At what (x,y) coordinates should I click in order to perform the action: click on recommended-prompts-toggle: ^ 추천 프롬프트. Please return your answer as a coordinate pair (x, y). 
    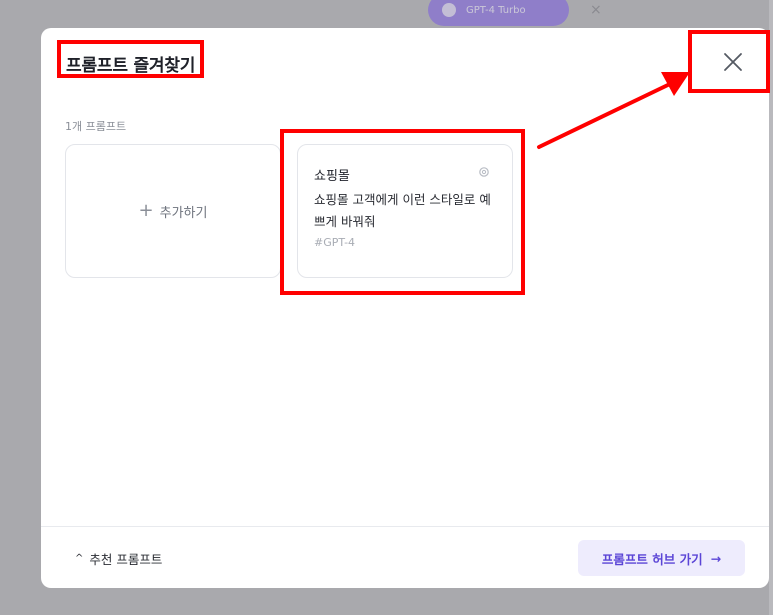
    Looking at the image, I should click on (118, 558).